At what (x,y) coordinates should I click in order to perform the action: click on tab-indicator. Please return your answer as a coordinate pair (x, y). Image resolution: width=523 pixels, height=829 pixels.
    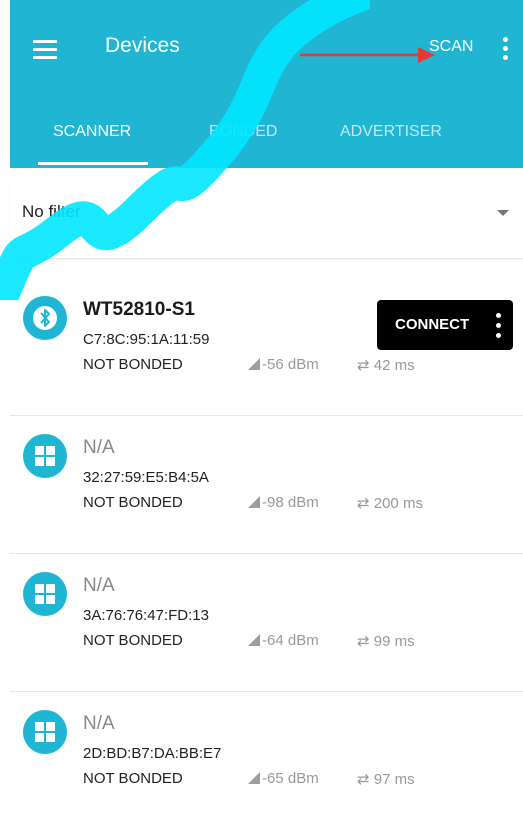
    Looking at the image, I should click on (93, 163).